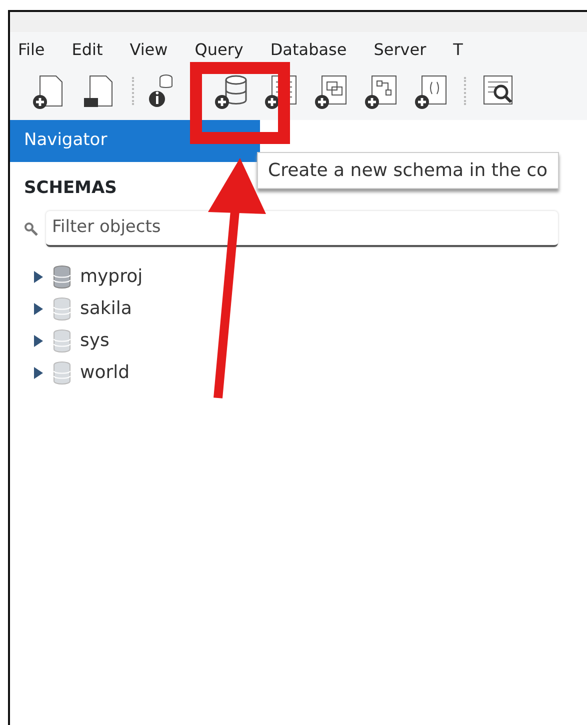  I want to click on menu-item: Server, so click(400, 50).